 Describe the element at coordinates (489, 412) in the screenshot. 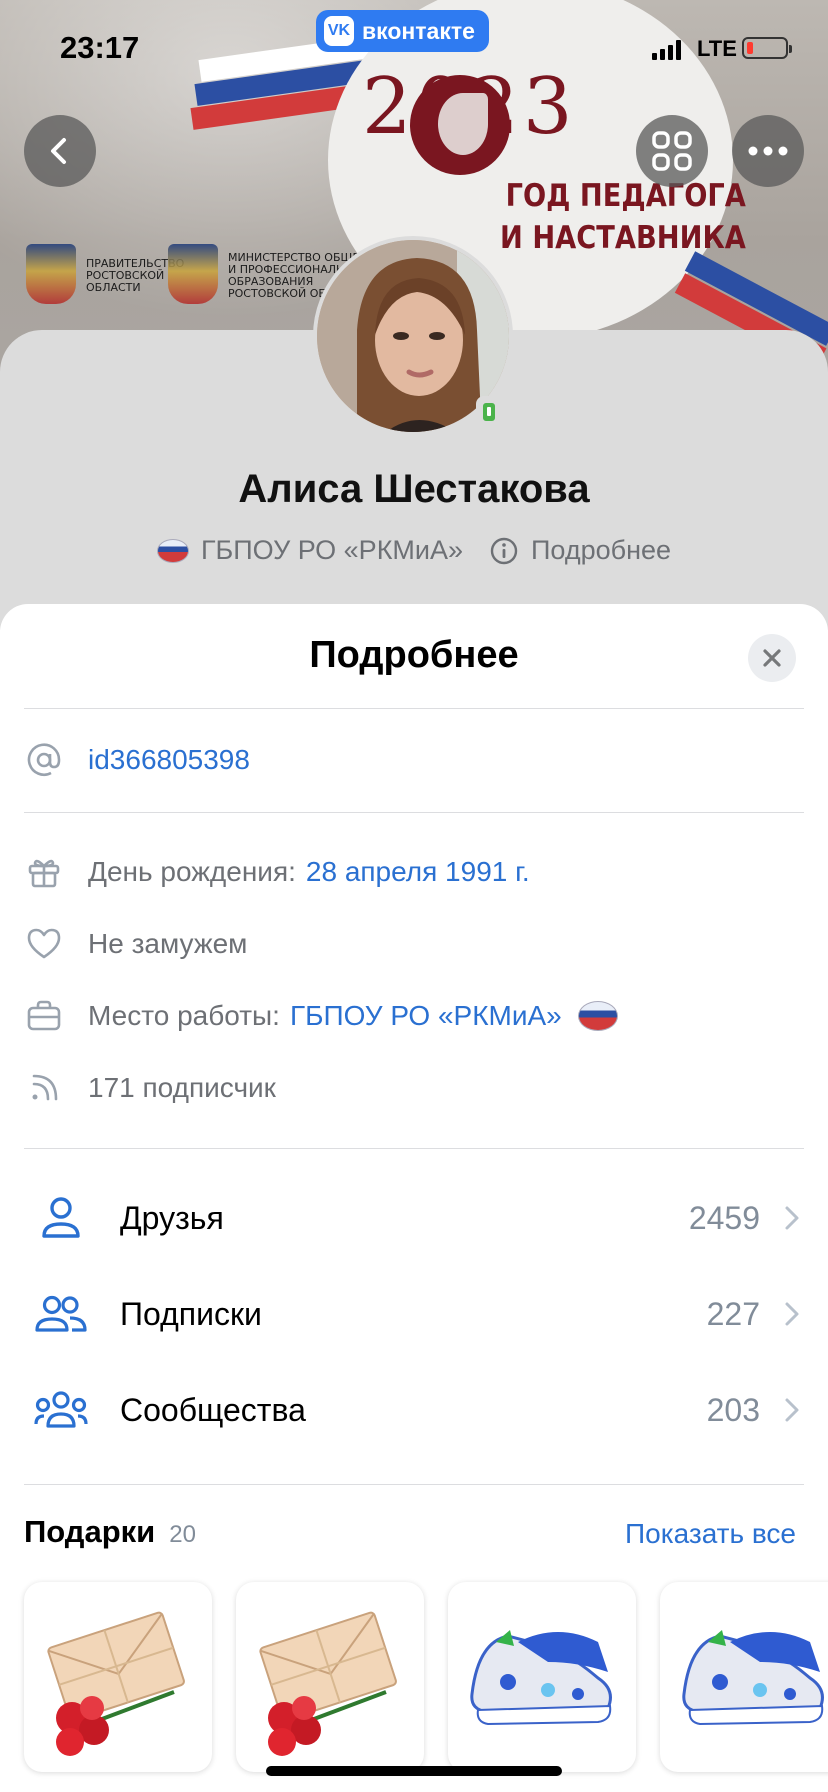

I see `online-mobile-icon` at that location.